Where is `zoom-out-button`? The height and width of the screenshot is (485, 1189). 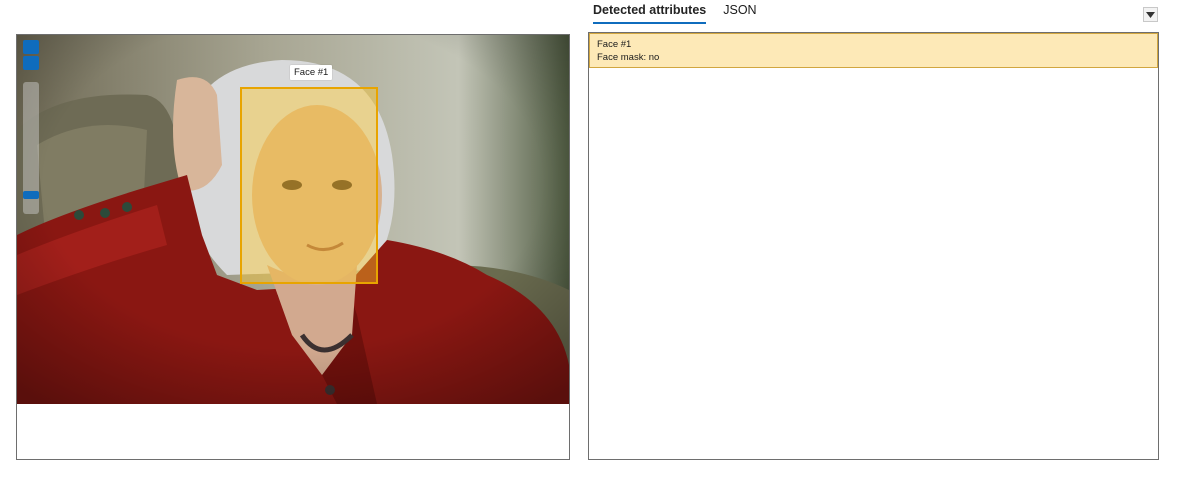 zoom-out-button is located at coordinates (31, 63).